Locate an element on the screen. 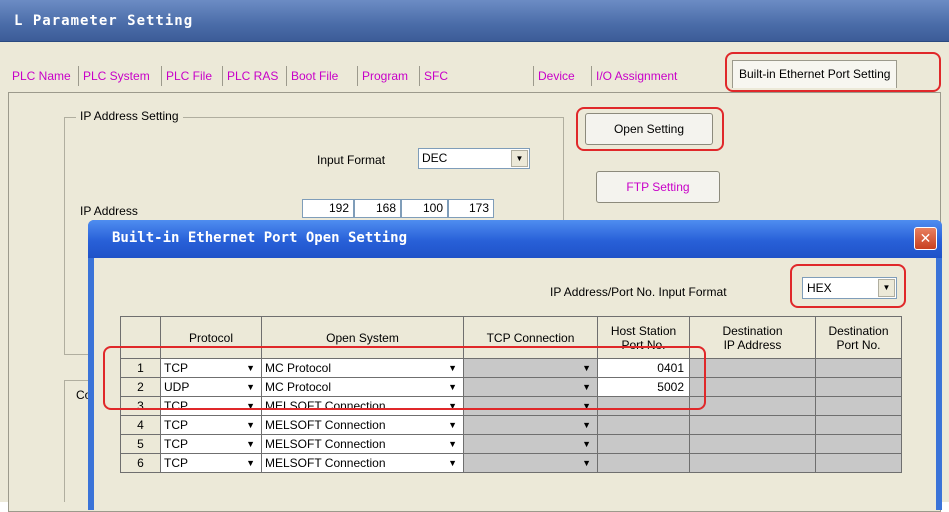  destination-ip-header-line1: Destination is located at coordinates (752, 330).